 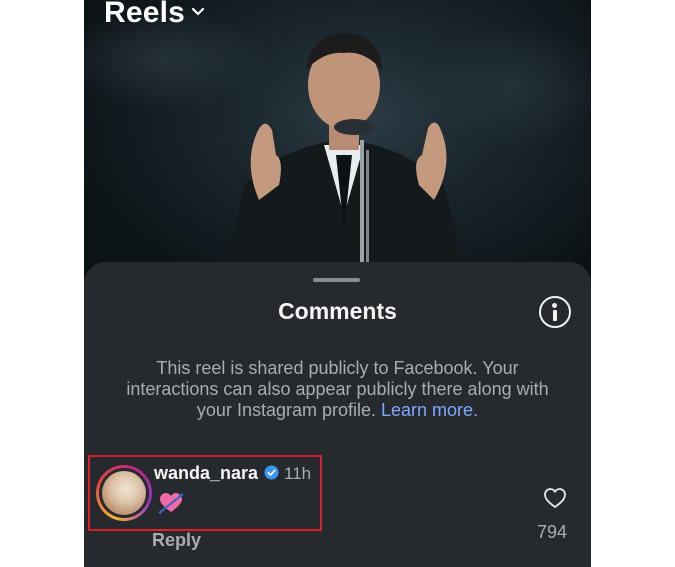 What do you see at coordinates (298, 473) in the screenshot?
I see `comment-time: 11h` at bounding box center [298, 473].